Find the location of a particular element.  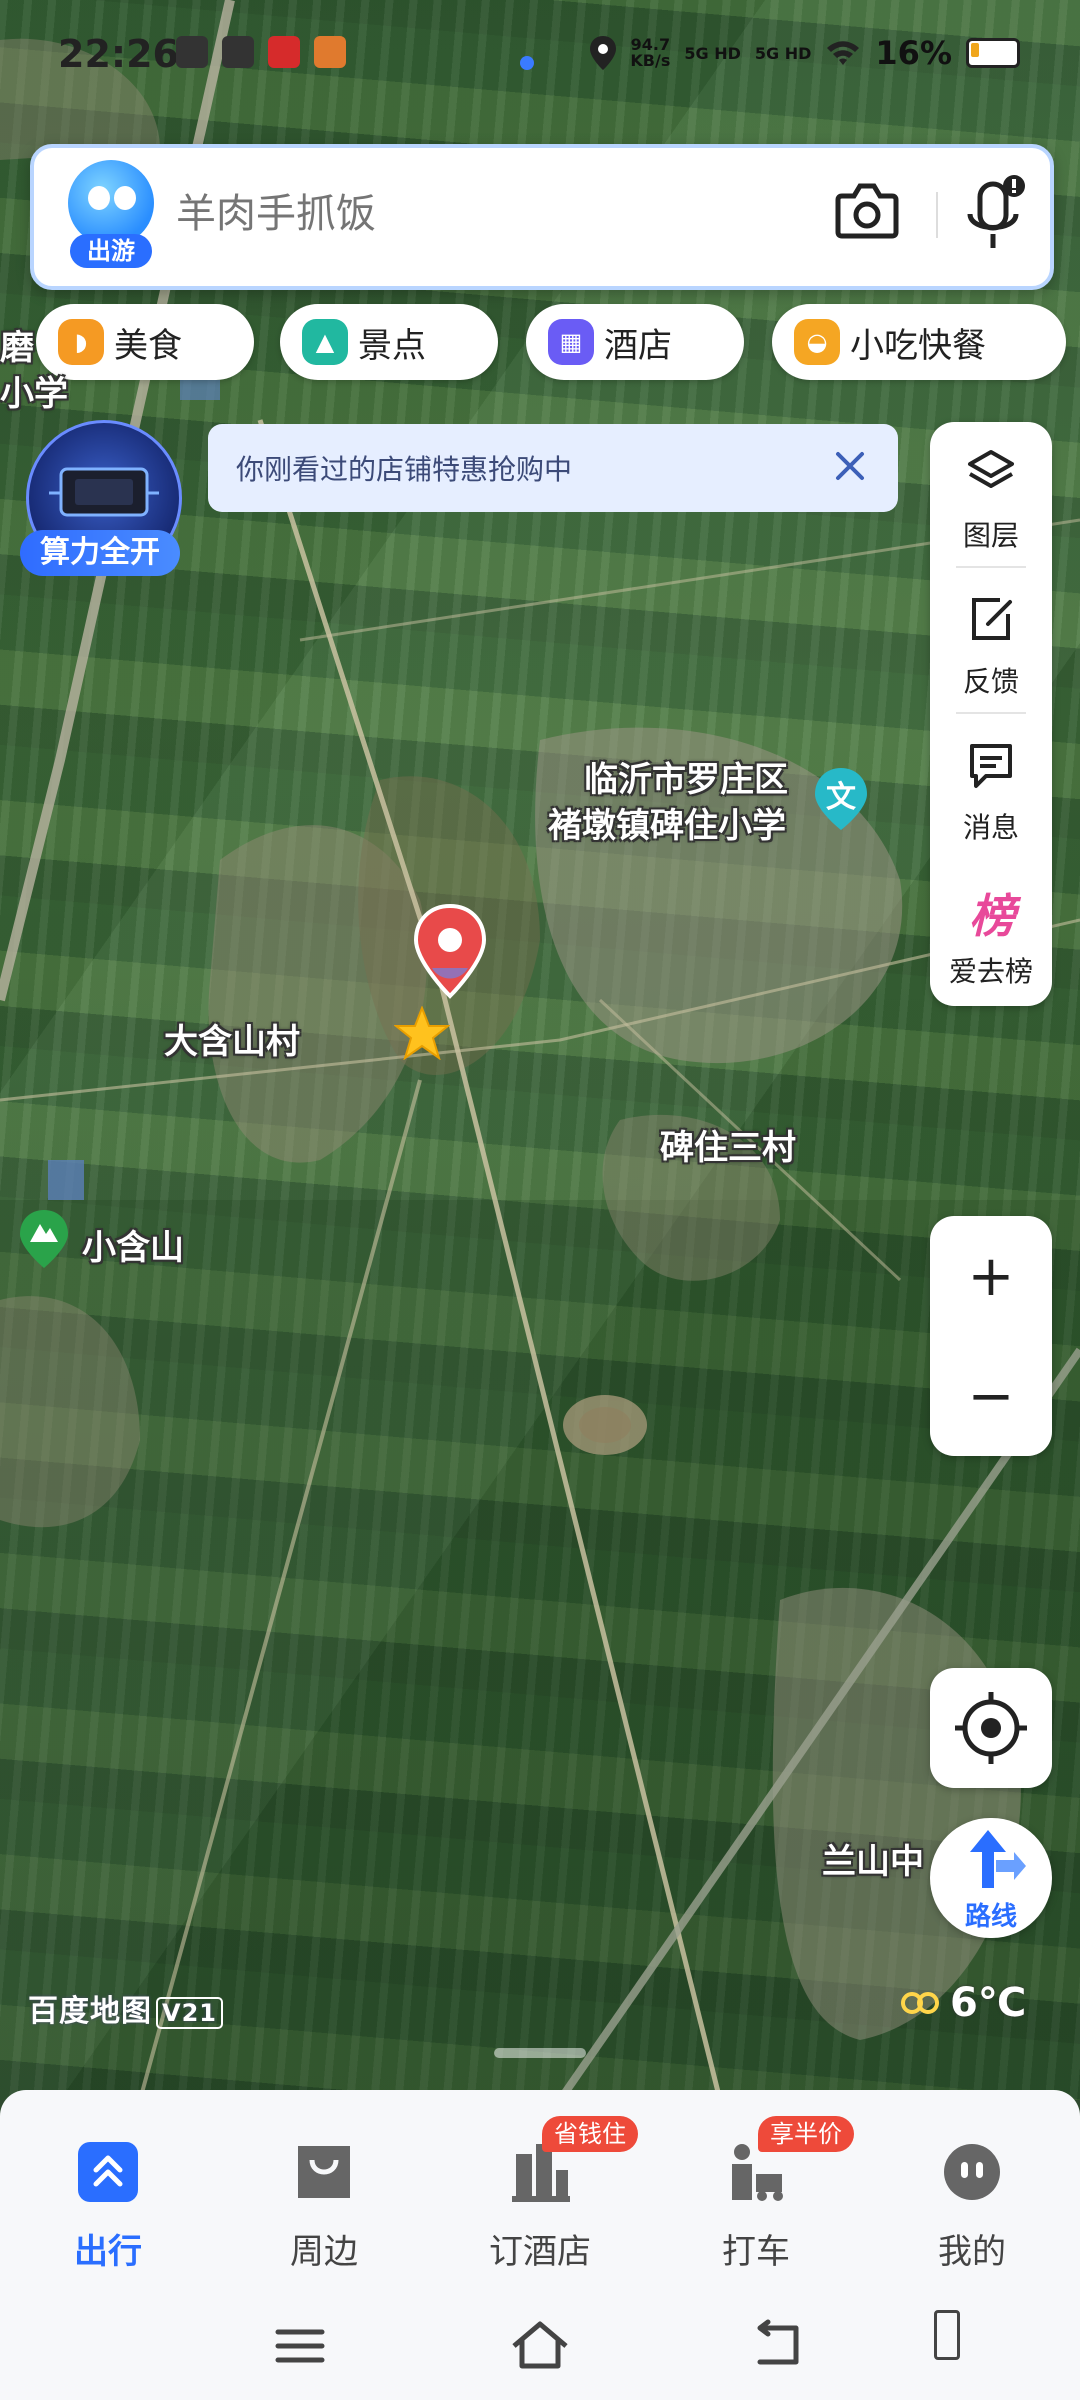

feedback-icon is located at coordinates (992, 619).